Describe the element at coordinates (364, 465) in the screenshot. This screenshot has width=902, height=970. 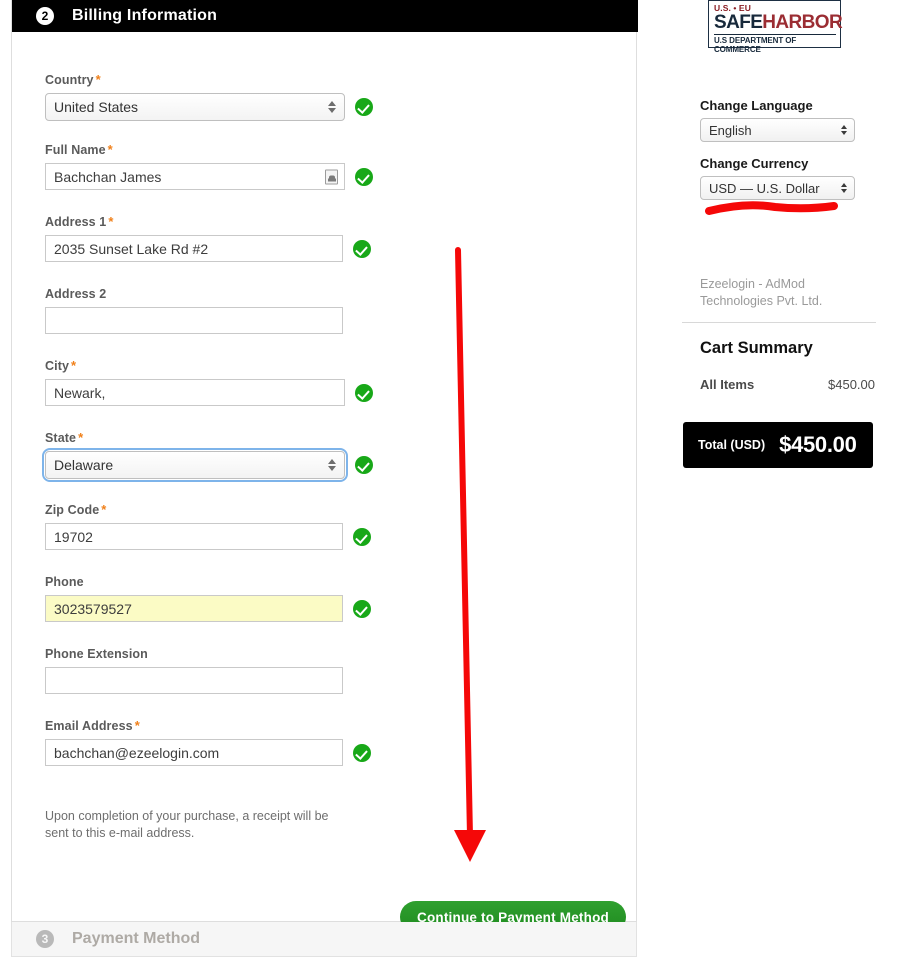
I see `valid-check-icon-state` at that location.